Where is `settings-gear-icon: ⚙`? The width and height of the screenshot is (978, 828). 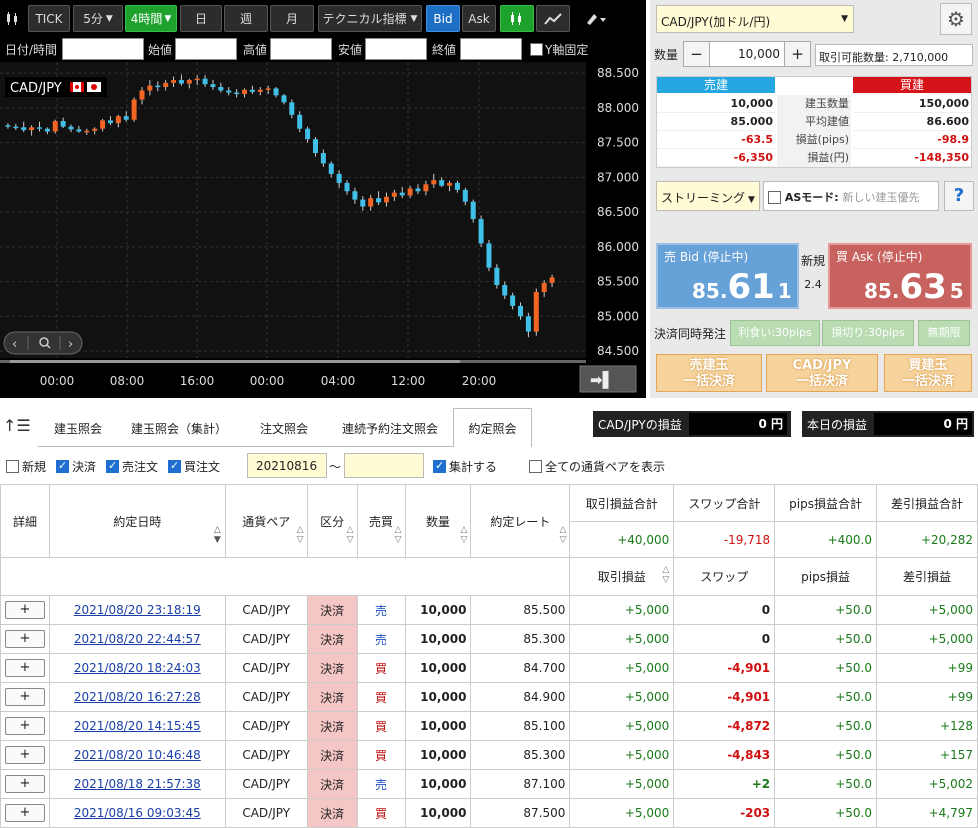 settings-gear-icon: ⚙ is located at coordinates (956, 19).